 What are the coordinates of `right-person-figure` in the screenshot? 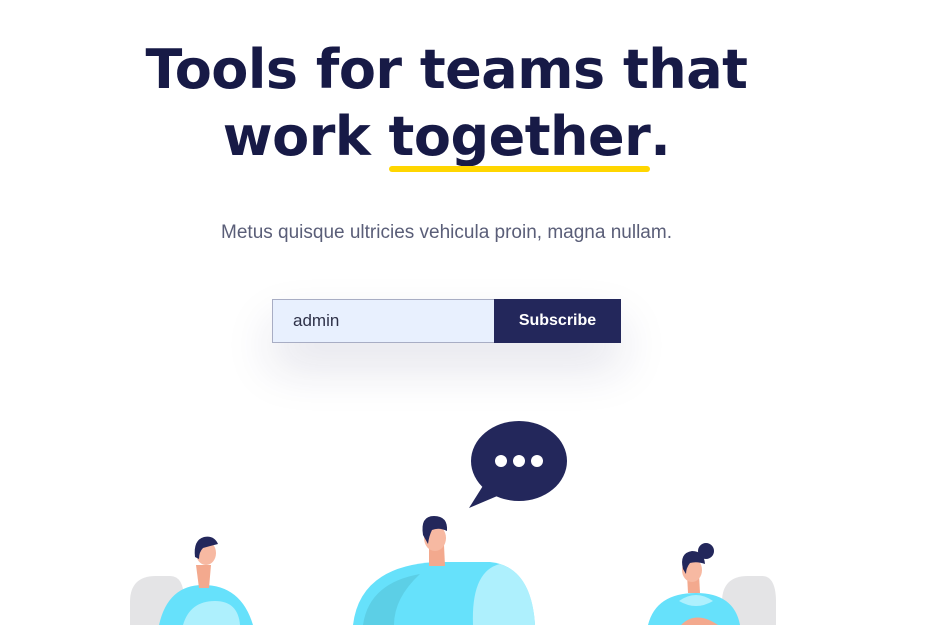 It's located at (712, 584).